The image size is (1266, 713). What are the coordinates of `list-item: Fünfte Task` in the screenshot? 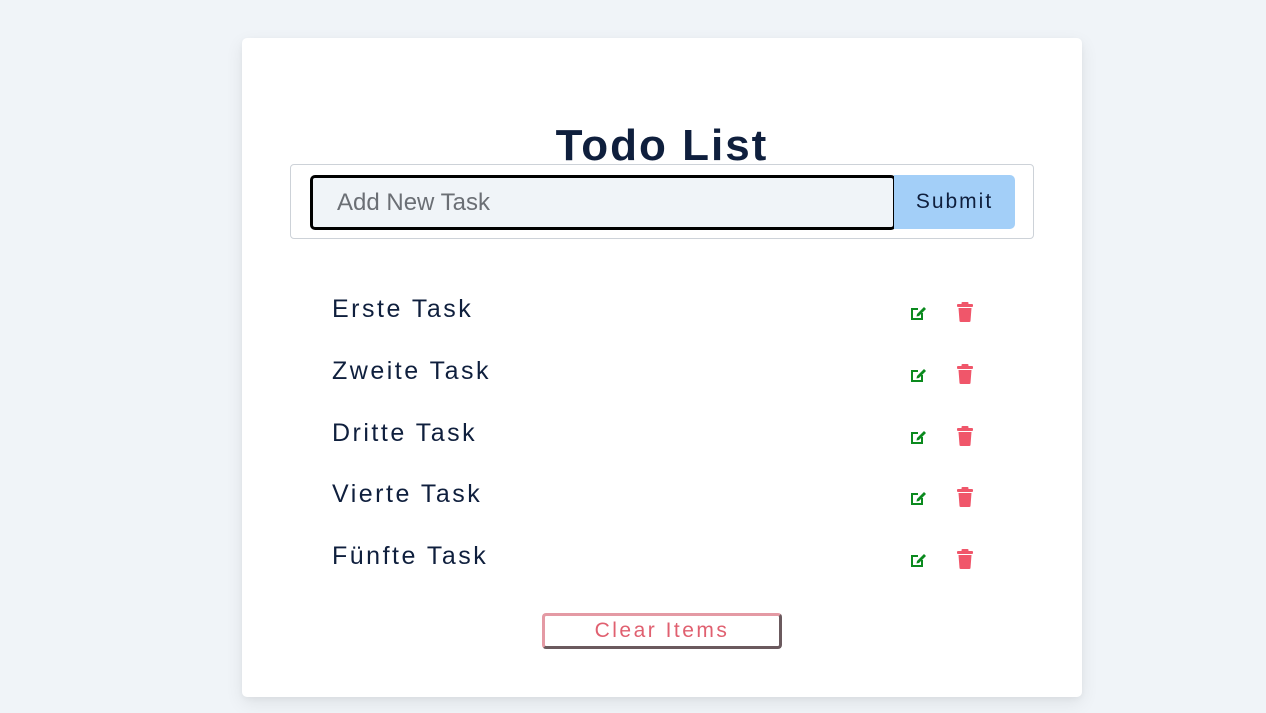 It's located at (662, 561).